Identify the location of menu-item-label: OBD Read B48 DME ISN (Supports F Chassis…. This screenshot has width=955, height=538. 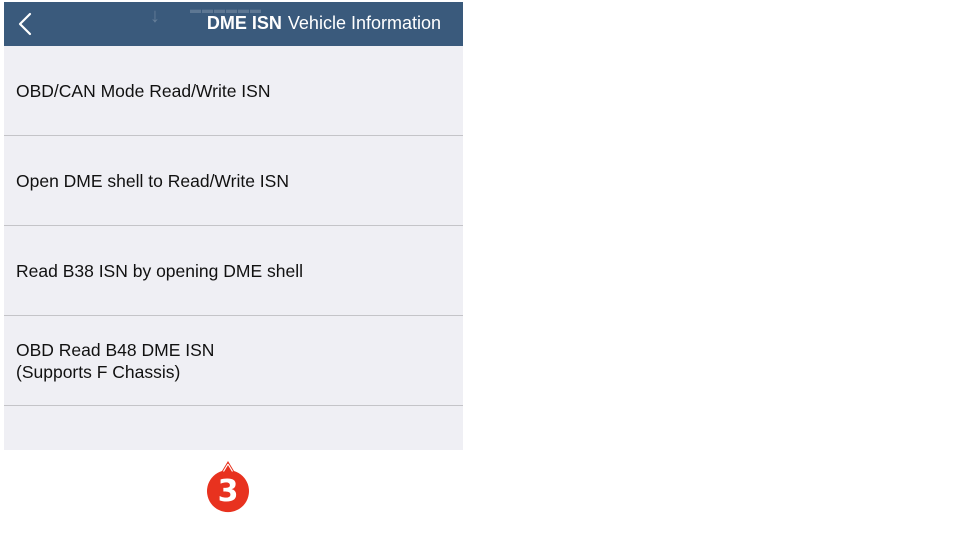
(115, 360).